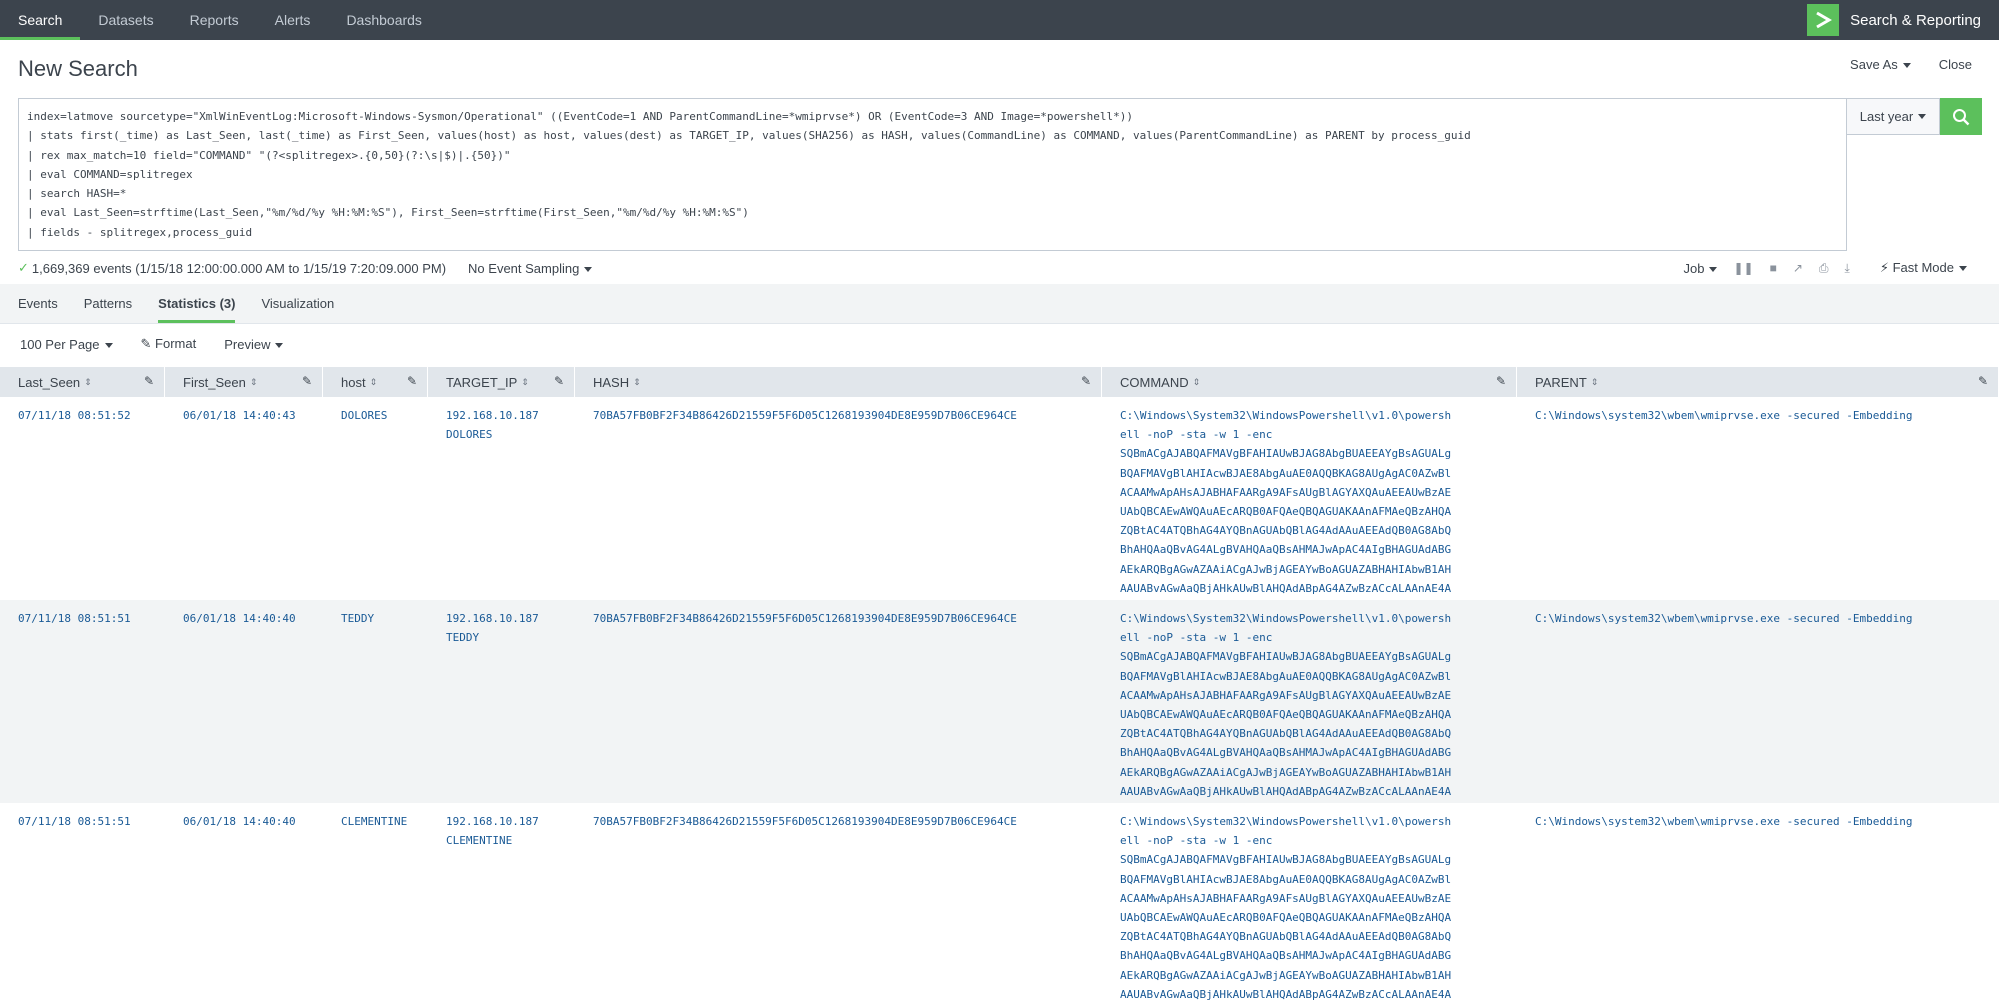  Describe the element at coordinates (108, 303) in the screenshot. I see `tab-patterns: Patterns` at that location.